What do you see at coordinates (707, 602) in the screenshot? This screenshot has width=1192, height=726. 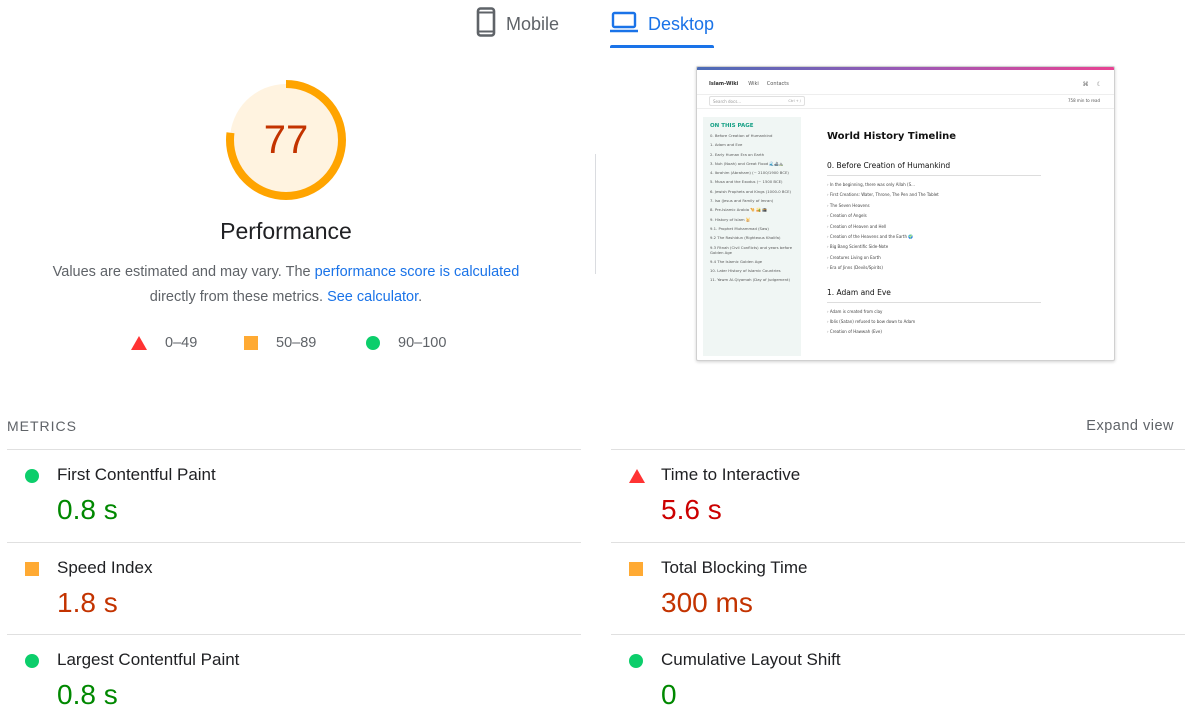 I see `metric-value: 300 ms` at bounding box center [707, 602].